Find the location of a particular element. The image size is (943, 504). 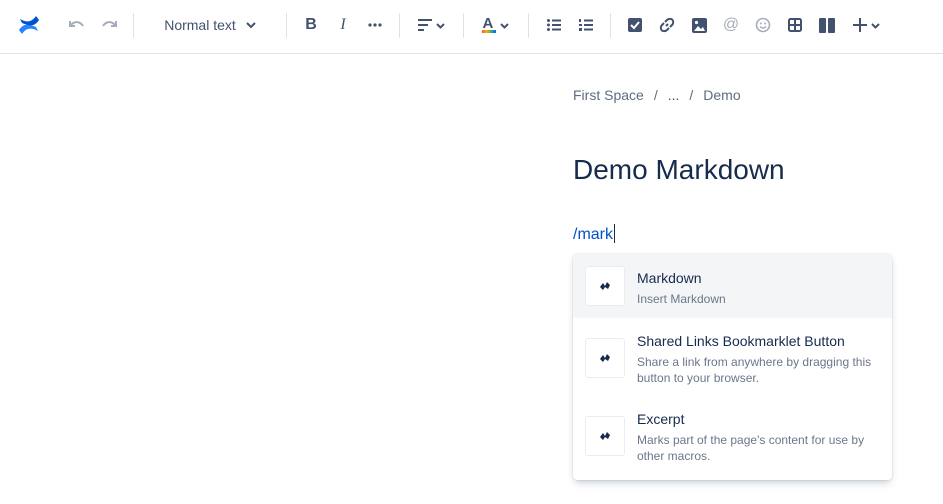

confluence-logo-icon is located at coordinates (29, 25).